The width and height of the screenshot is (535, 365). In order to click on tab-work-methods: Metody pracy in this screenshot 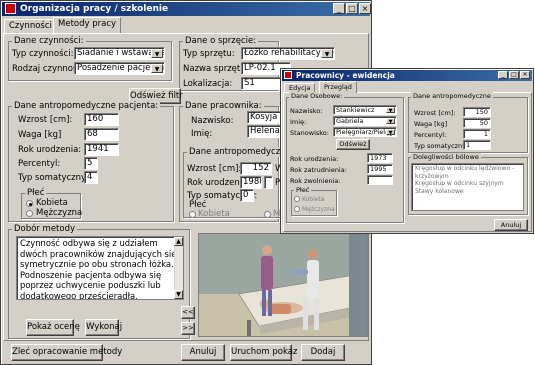, I will do `click(87, 25)`.